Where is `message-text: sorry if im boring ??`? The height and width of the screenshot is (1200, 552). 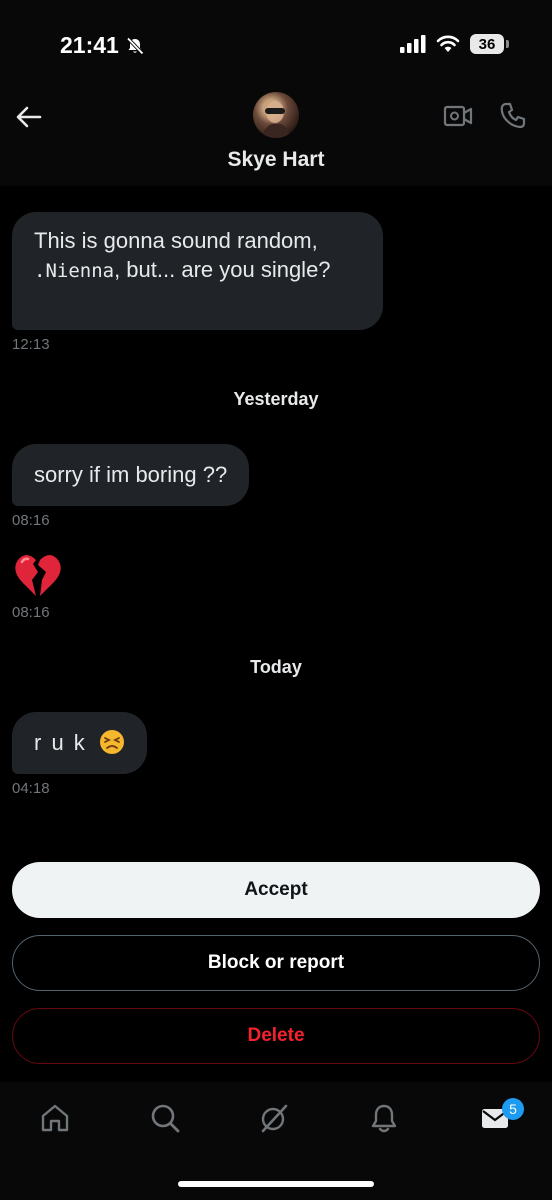
message-text: sorry if im boring ?? is located at coordinates (131, 474).